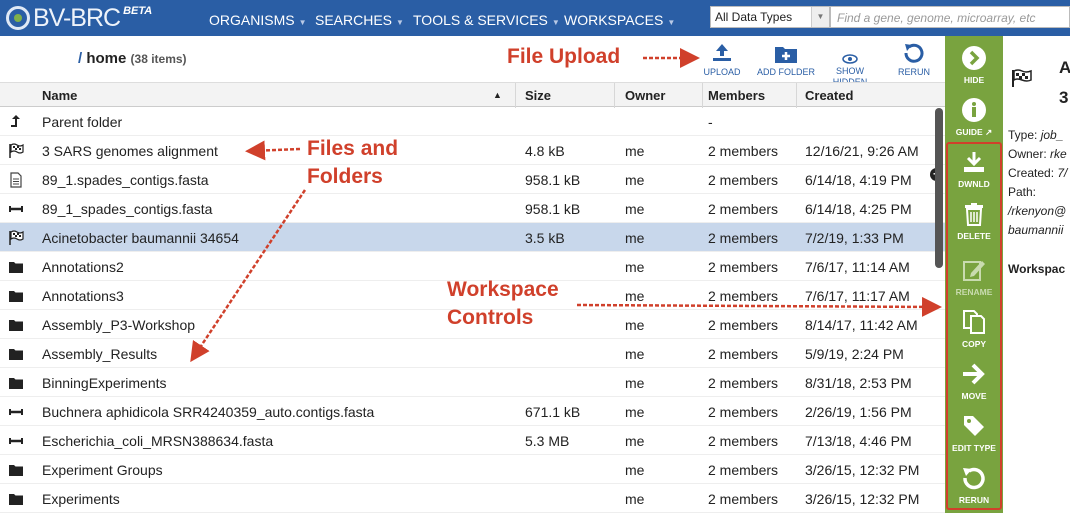 The image size is (1070, 513). What do you see at coordinates (564, 56) in the screenshot?
I see `annotation-file-upload: File Upload` at bounding box center [564, 56].